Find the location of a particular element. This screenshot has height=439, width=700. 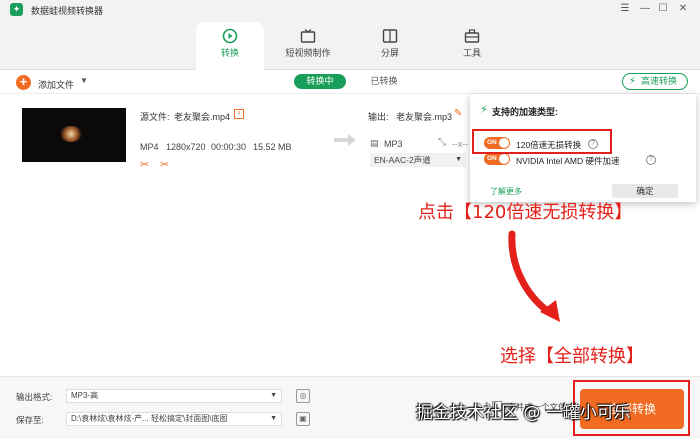

audio-track-select: EN-AAC-2声道 ▼ is located at coordinates (418, 160).